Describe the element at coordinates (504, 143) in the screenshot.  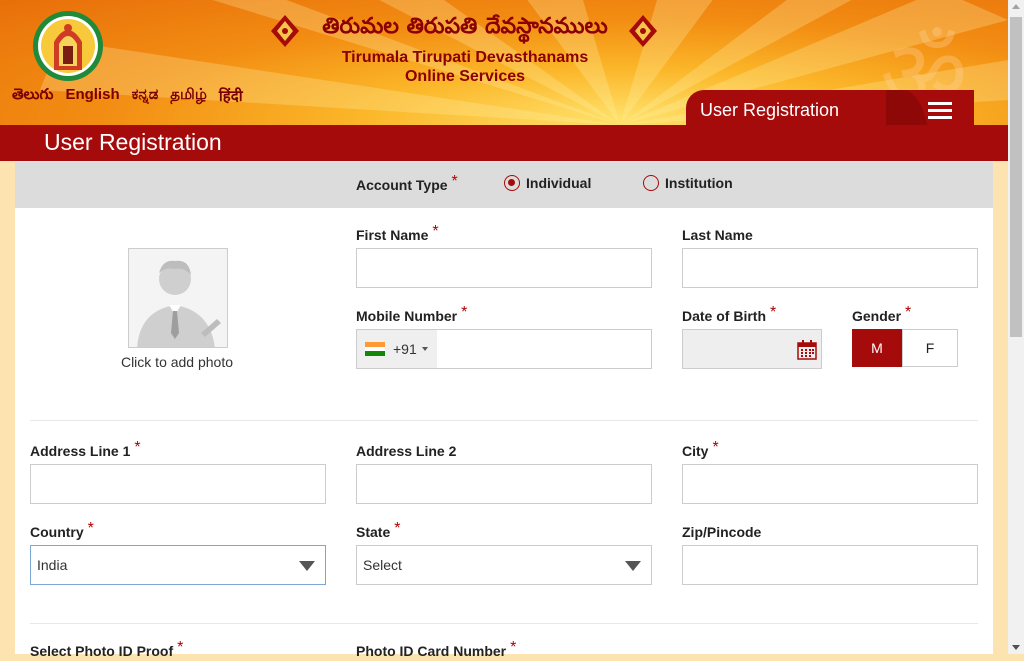
I see `title-bar: User Registration` at that location.